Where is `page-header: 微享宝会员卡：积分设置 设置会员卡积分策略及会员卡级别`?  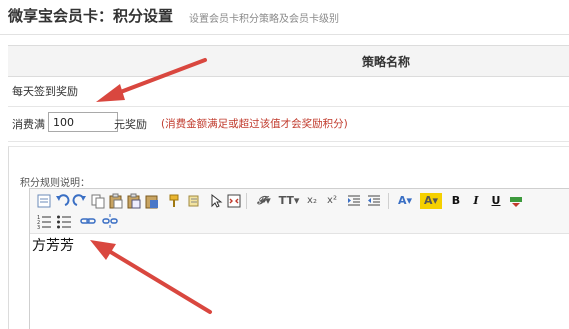
page-header: 微享宝会员卡：积分设置 设置会员卡积分策略及会员卡级别 is located at coordinates (284, 17).